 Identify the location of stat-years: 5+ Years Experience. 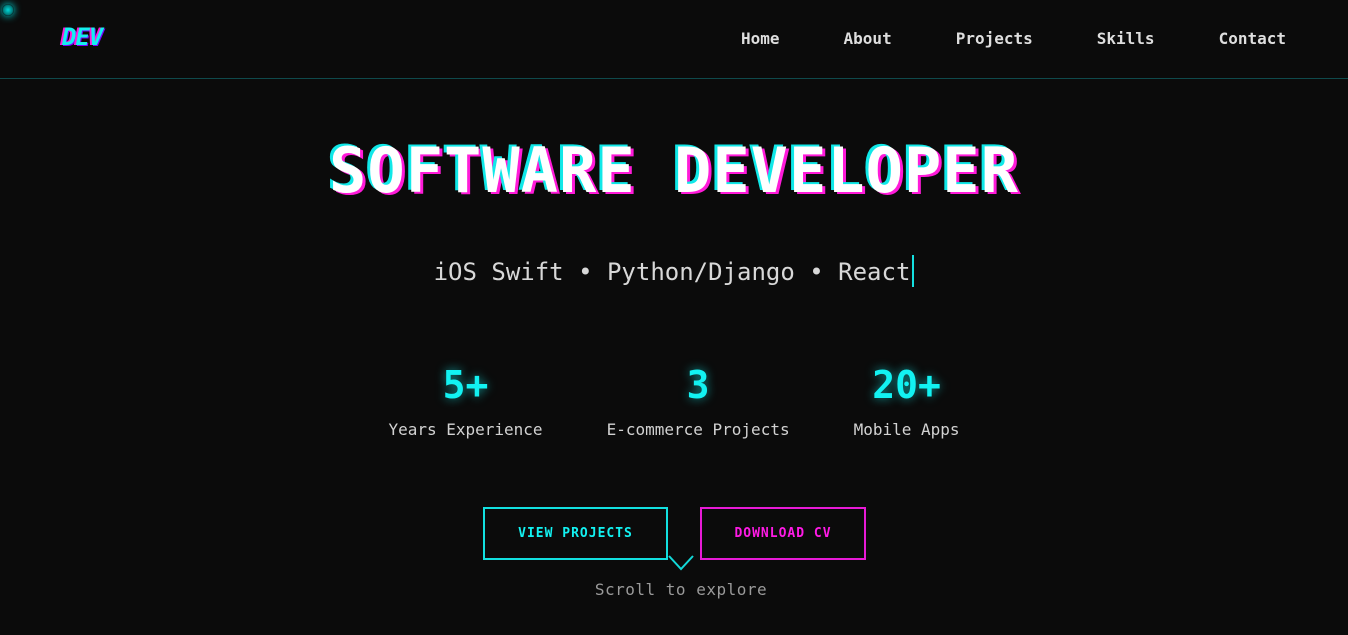
(465, 399).